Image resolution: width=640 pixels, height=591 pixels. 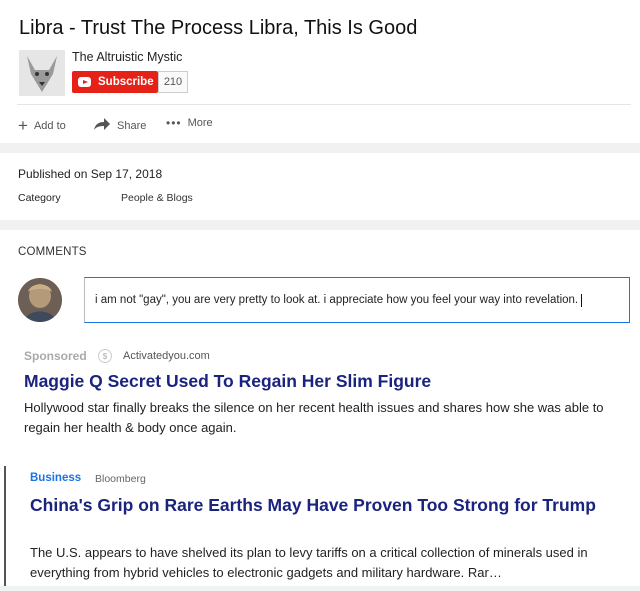 I want to click on share-button: Share, so click(x=120, y=126).